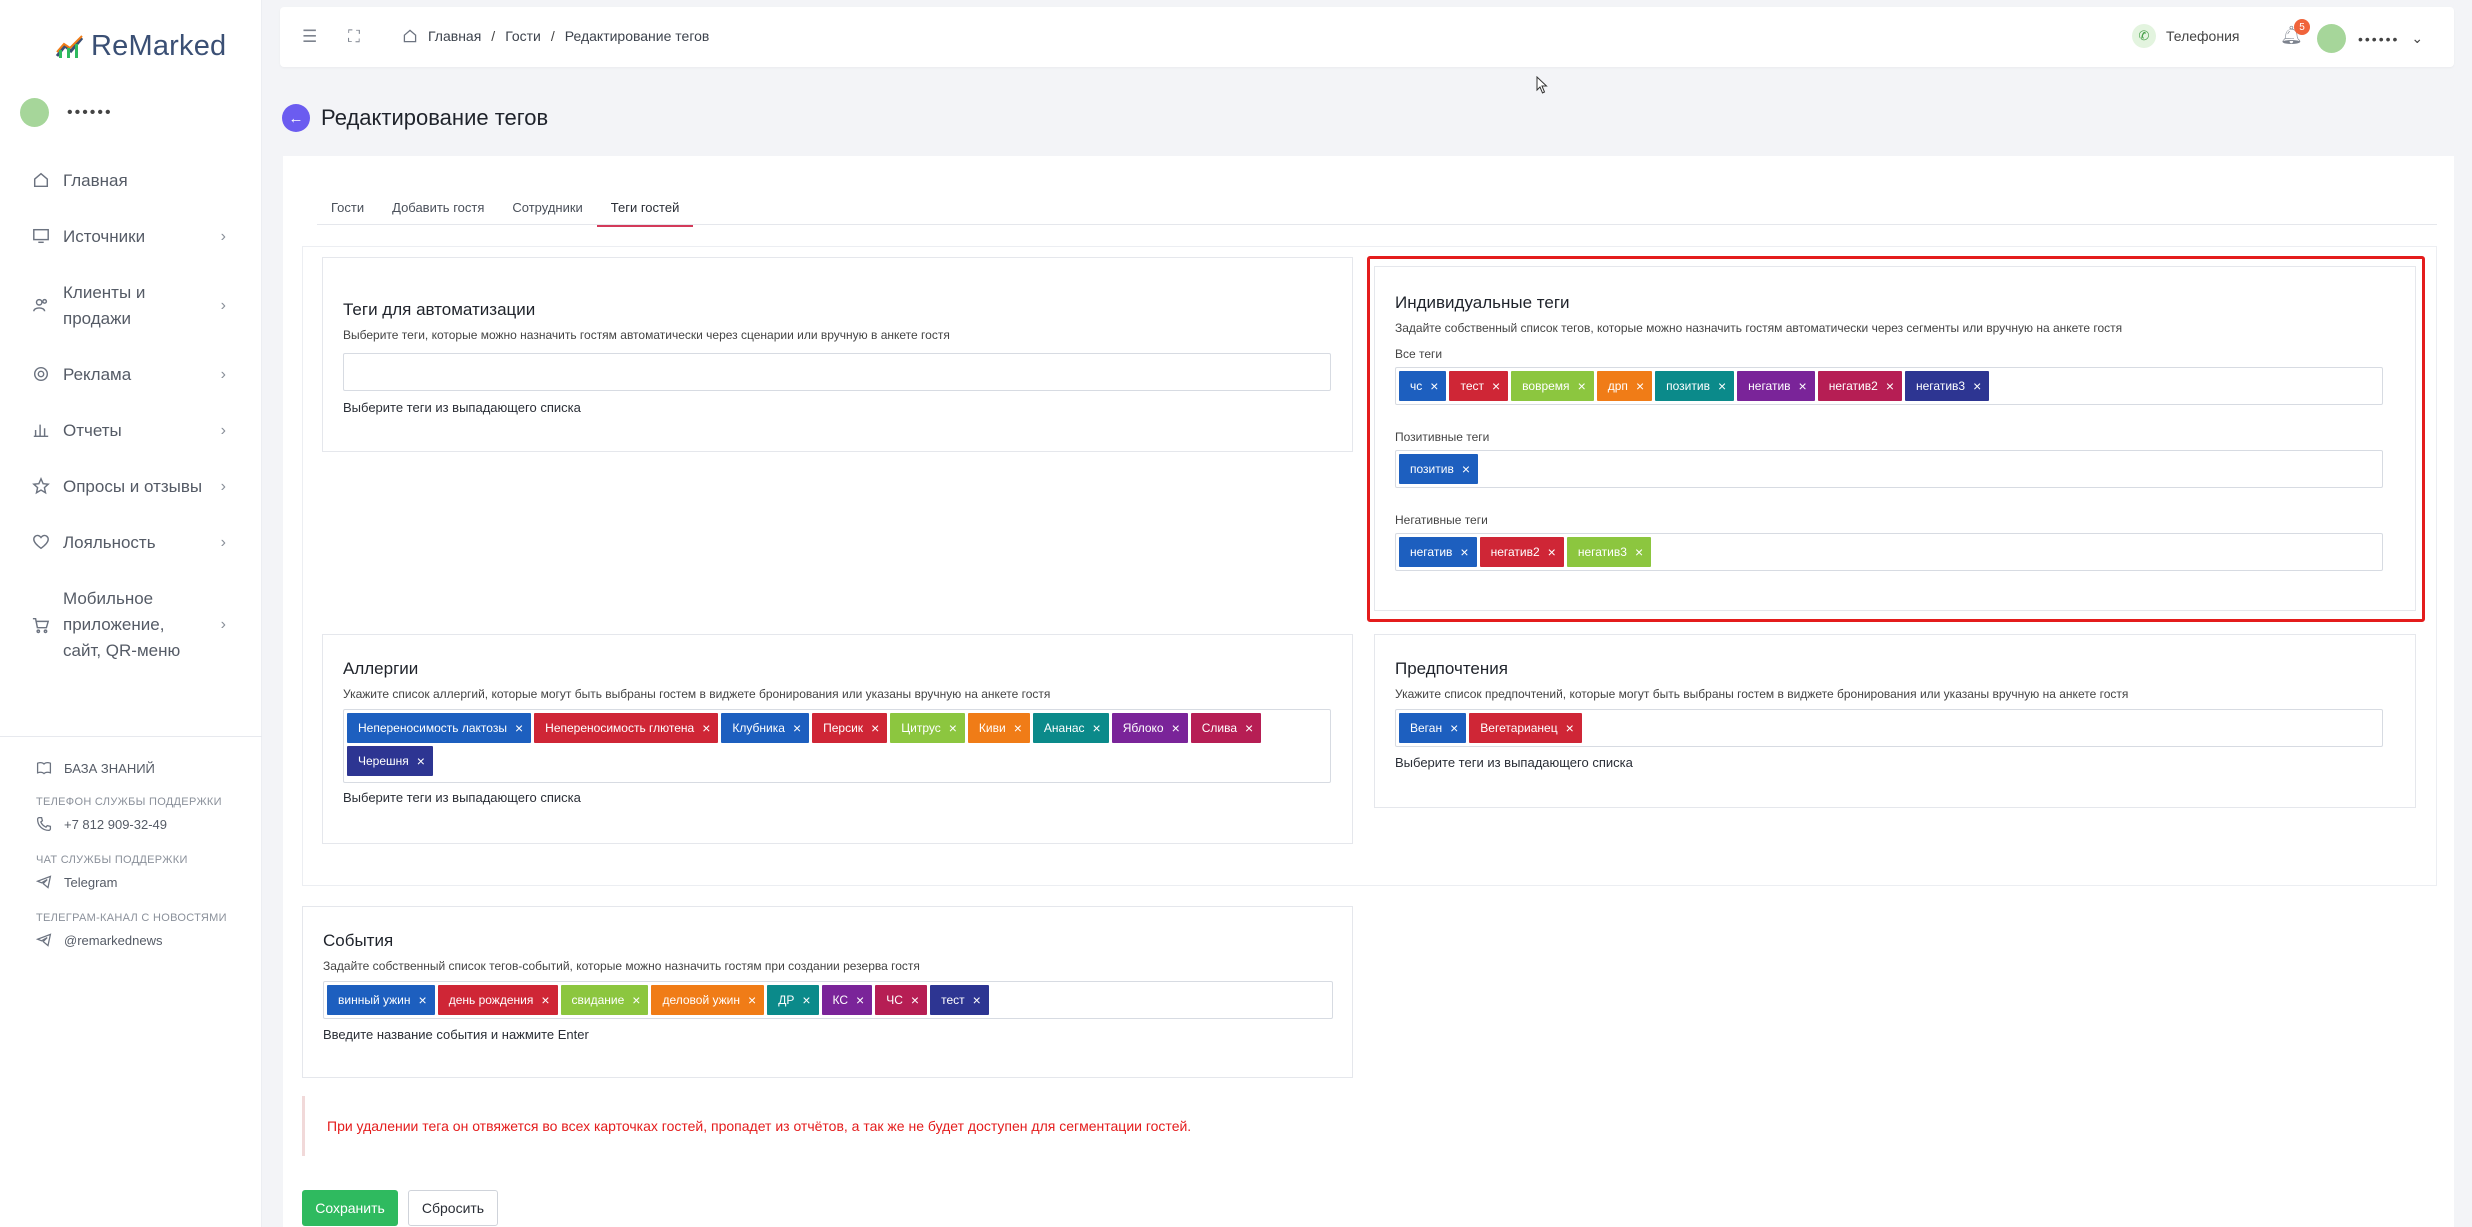 The height and width of the screenshot is (1227, 2472). Describe the element at coordinates (454, 36) in the screenshot. I see `breadcrumb-home: Главная` at that location.